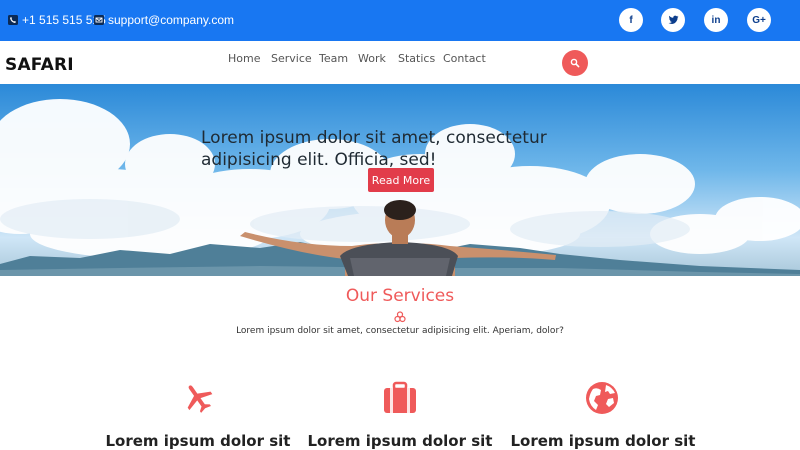 The width and height of the screenshot is (800, 450). I want to click on nav-item-contact: Contact, so click(464, 58).